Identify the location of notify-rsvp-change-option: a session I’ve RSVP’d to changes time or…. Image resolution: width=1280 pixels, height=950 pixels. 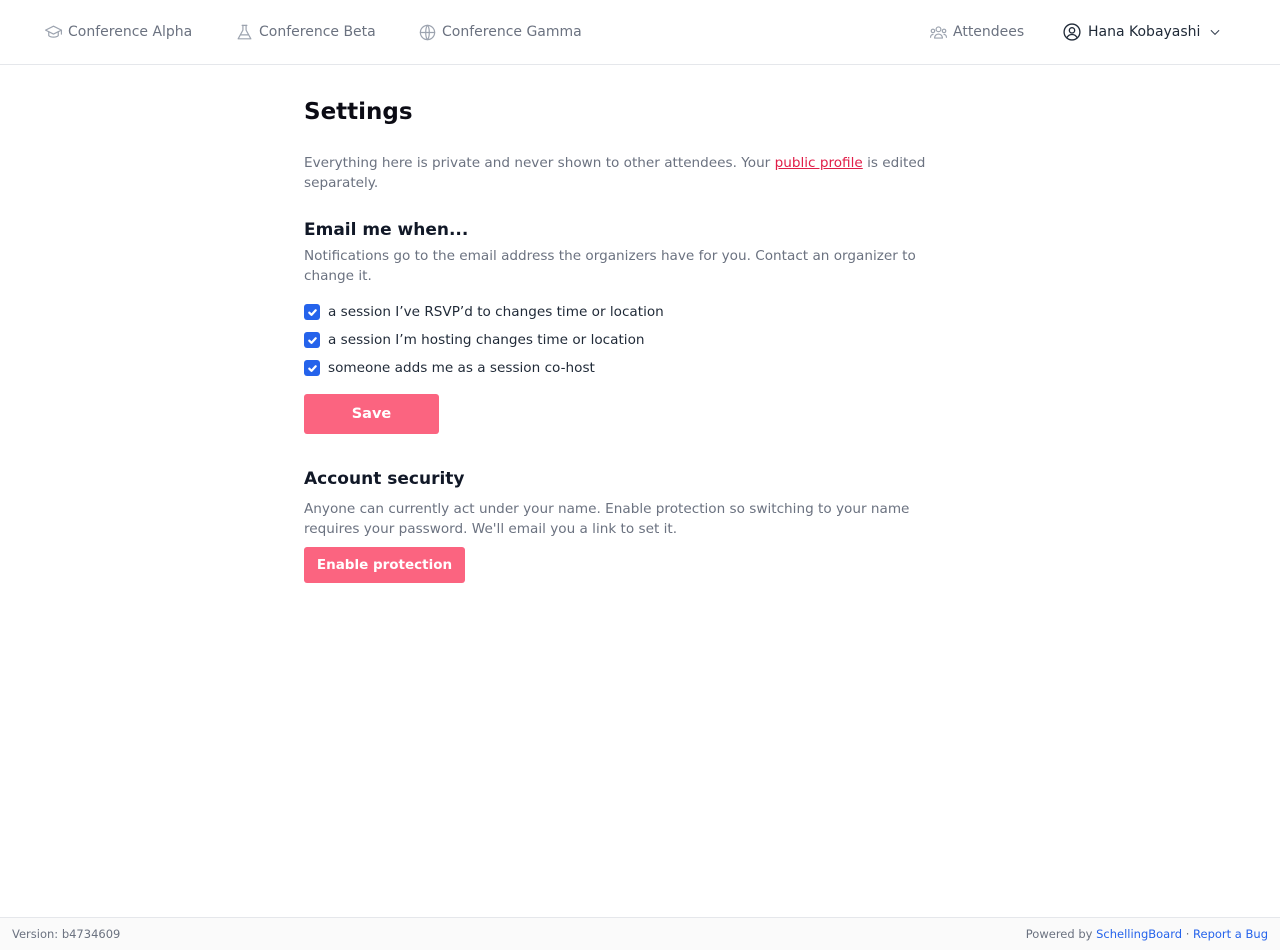
(629, 312).